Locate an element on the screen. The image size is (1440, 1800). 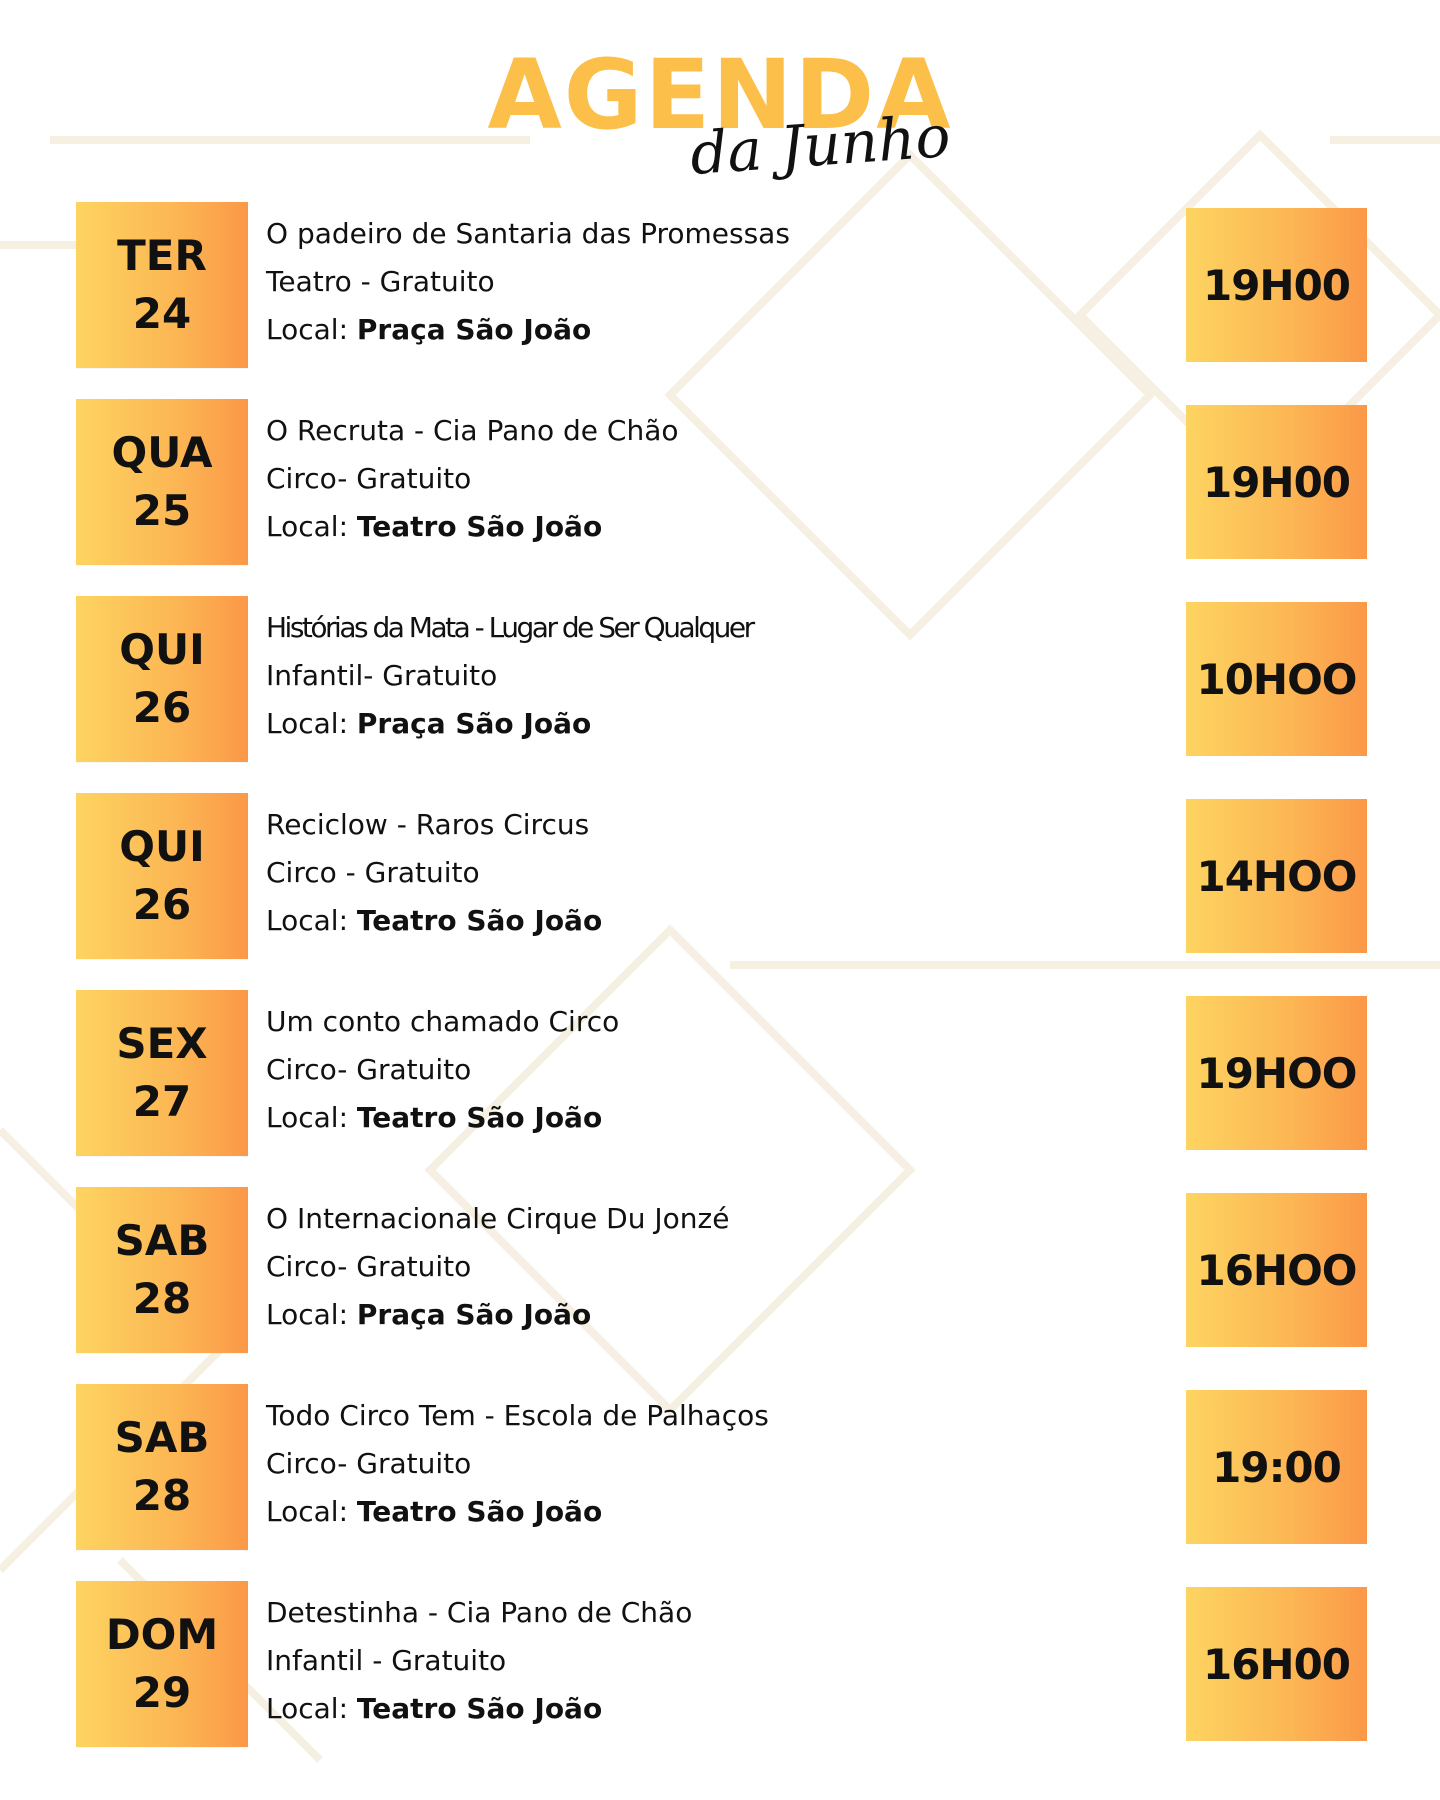
event-time: 16H00 is located at coordinates (1276, 1664).